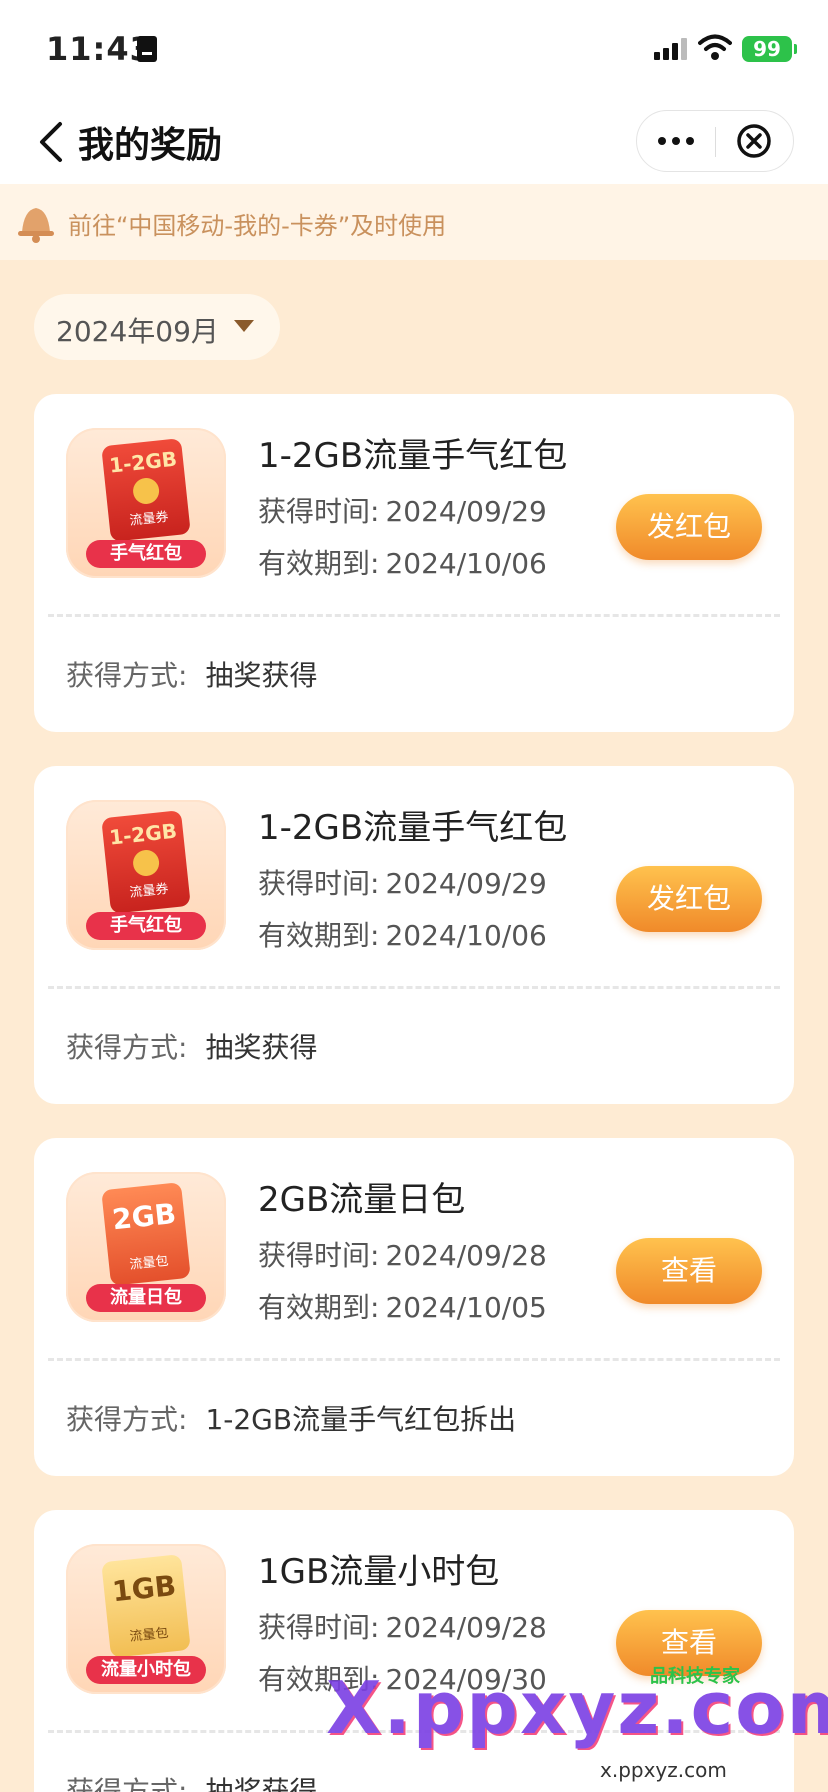 The height and width of the screenshot is (1792, 828). Describe the element at coordinates (577, 1708) in the screenshot. I see `watermark: X.ppxyz.com` at that location.